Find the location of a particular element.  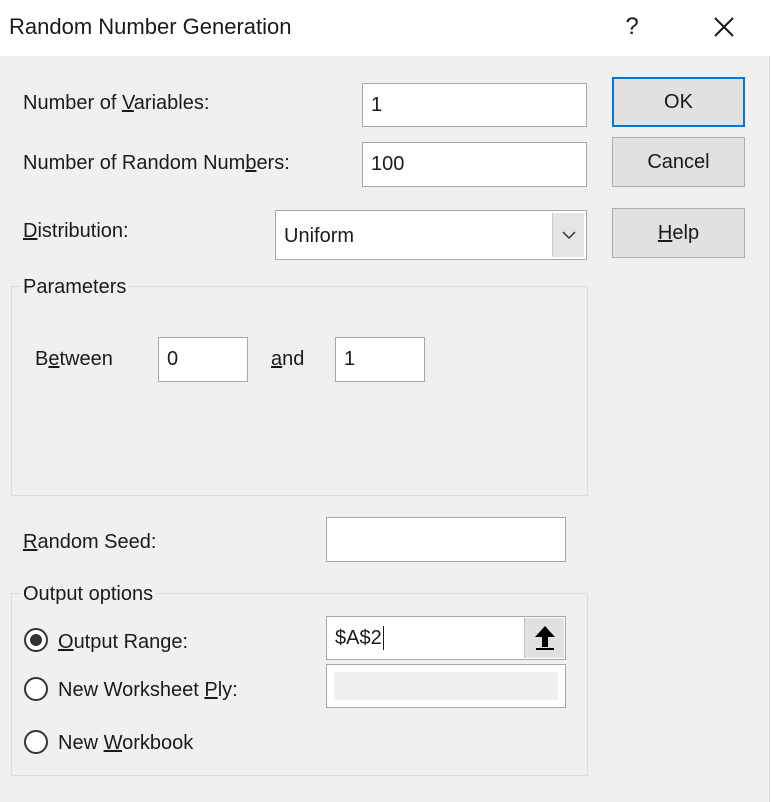

between-label: Between is located at coordinates (74, 359).